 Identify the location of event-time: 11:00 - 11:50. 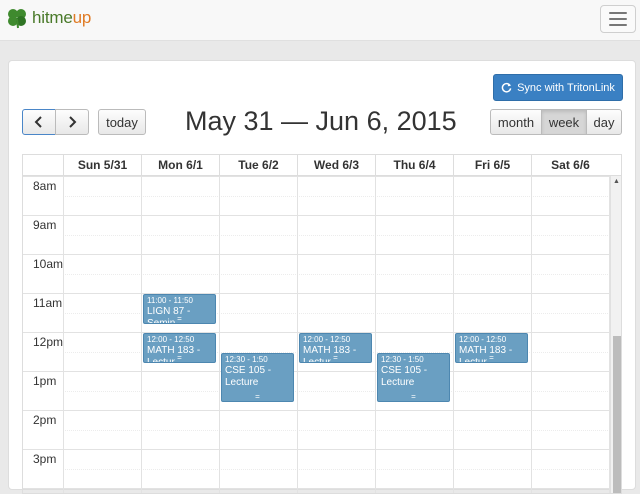
(170, 300).